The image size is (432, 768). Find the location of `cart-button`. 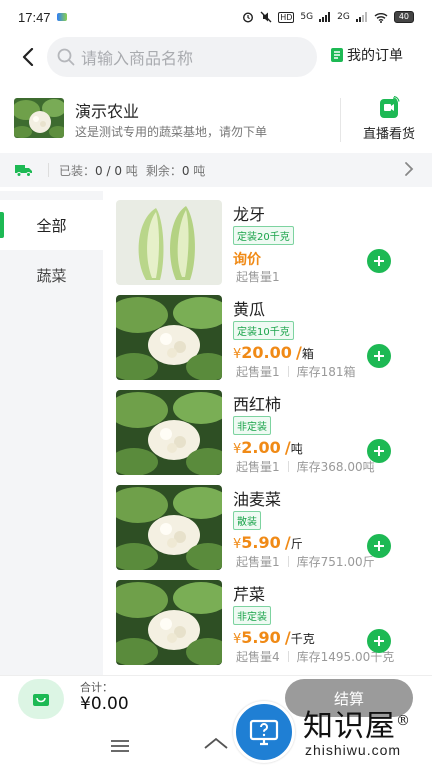

cart-button is located at coordinates (41, 699).